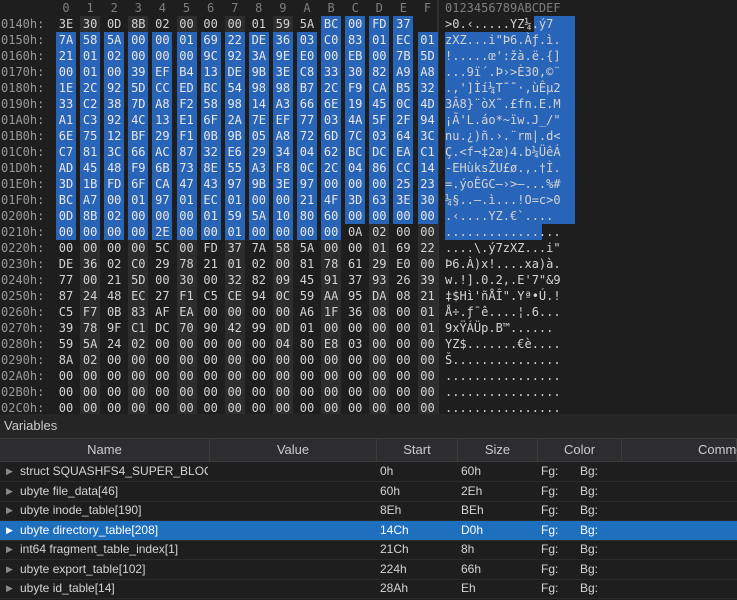 The image size is (737, 600). Describe the element at coordinates (162, 120) in the screenshot. I see `hex-byte: 13` at that location.